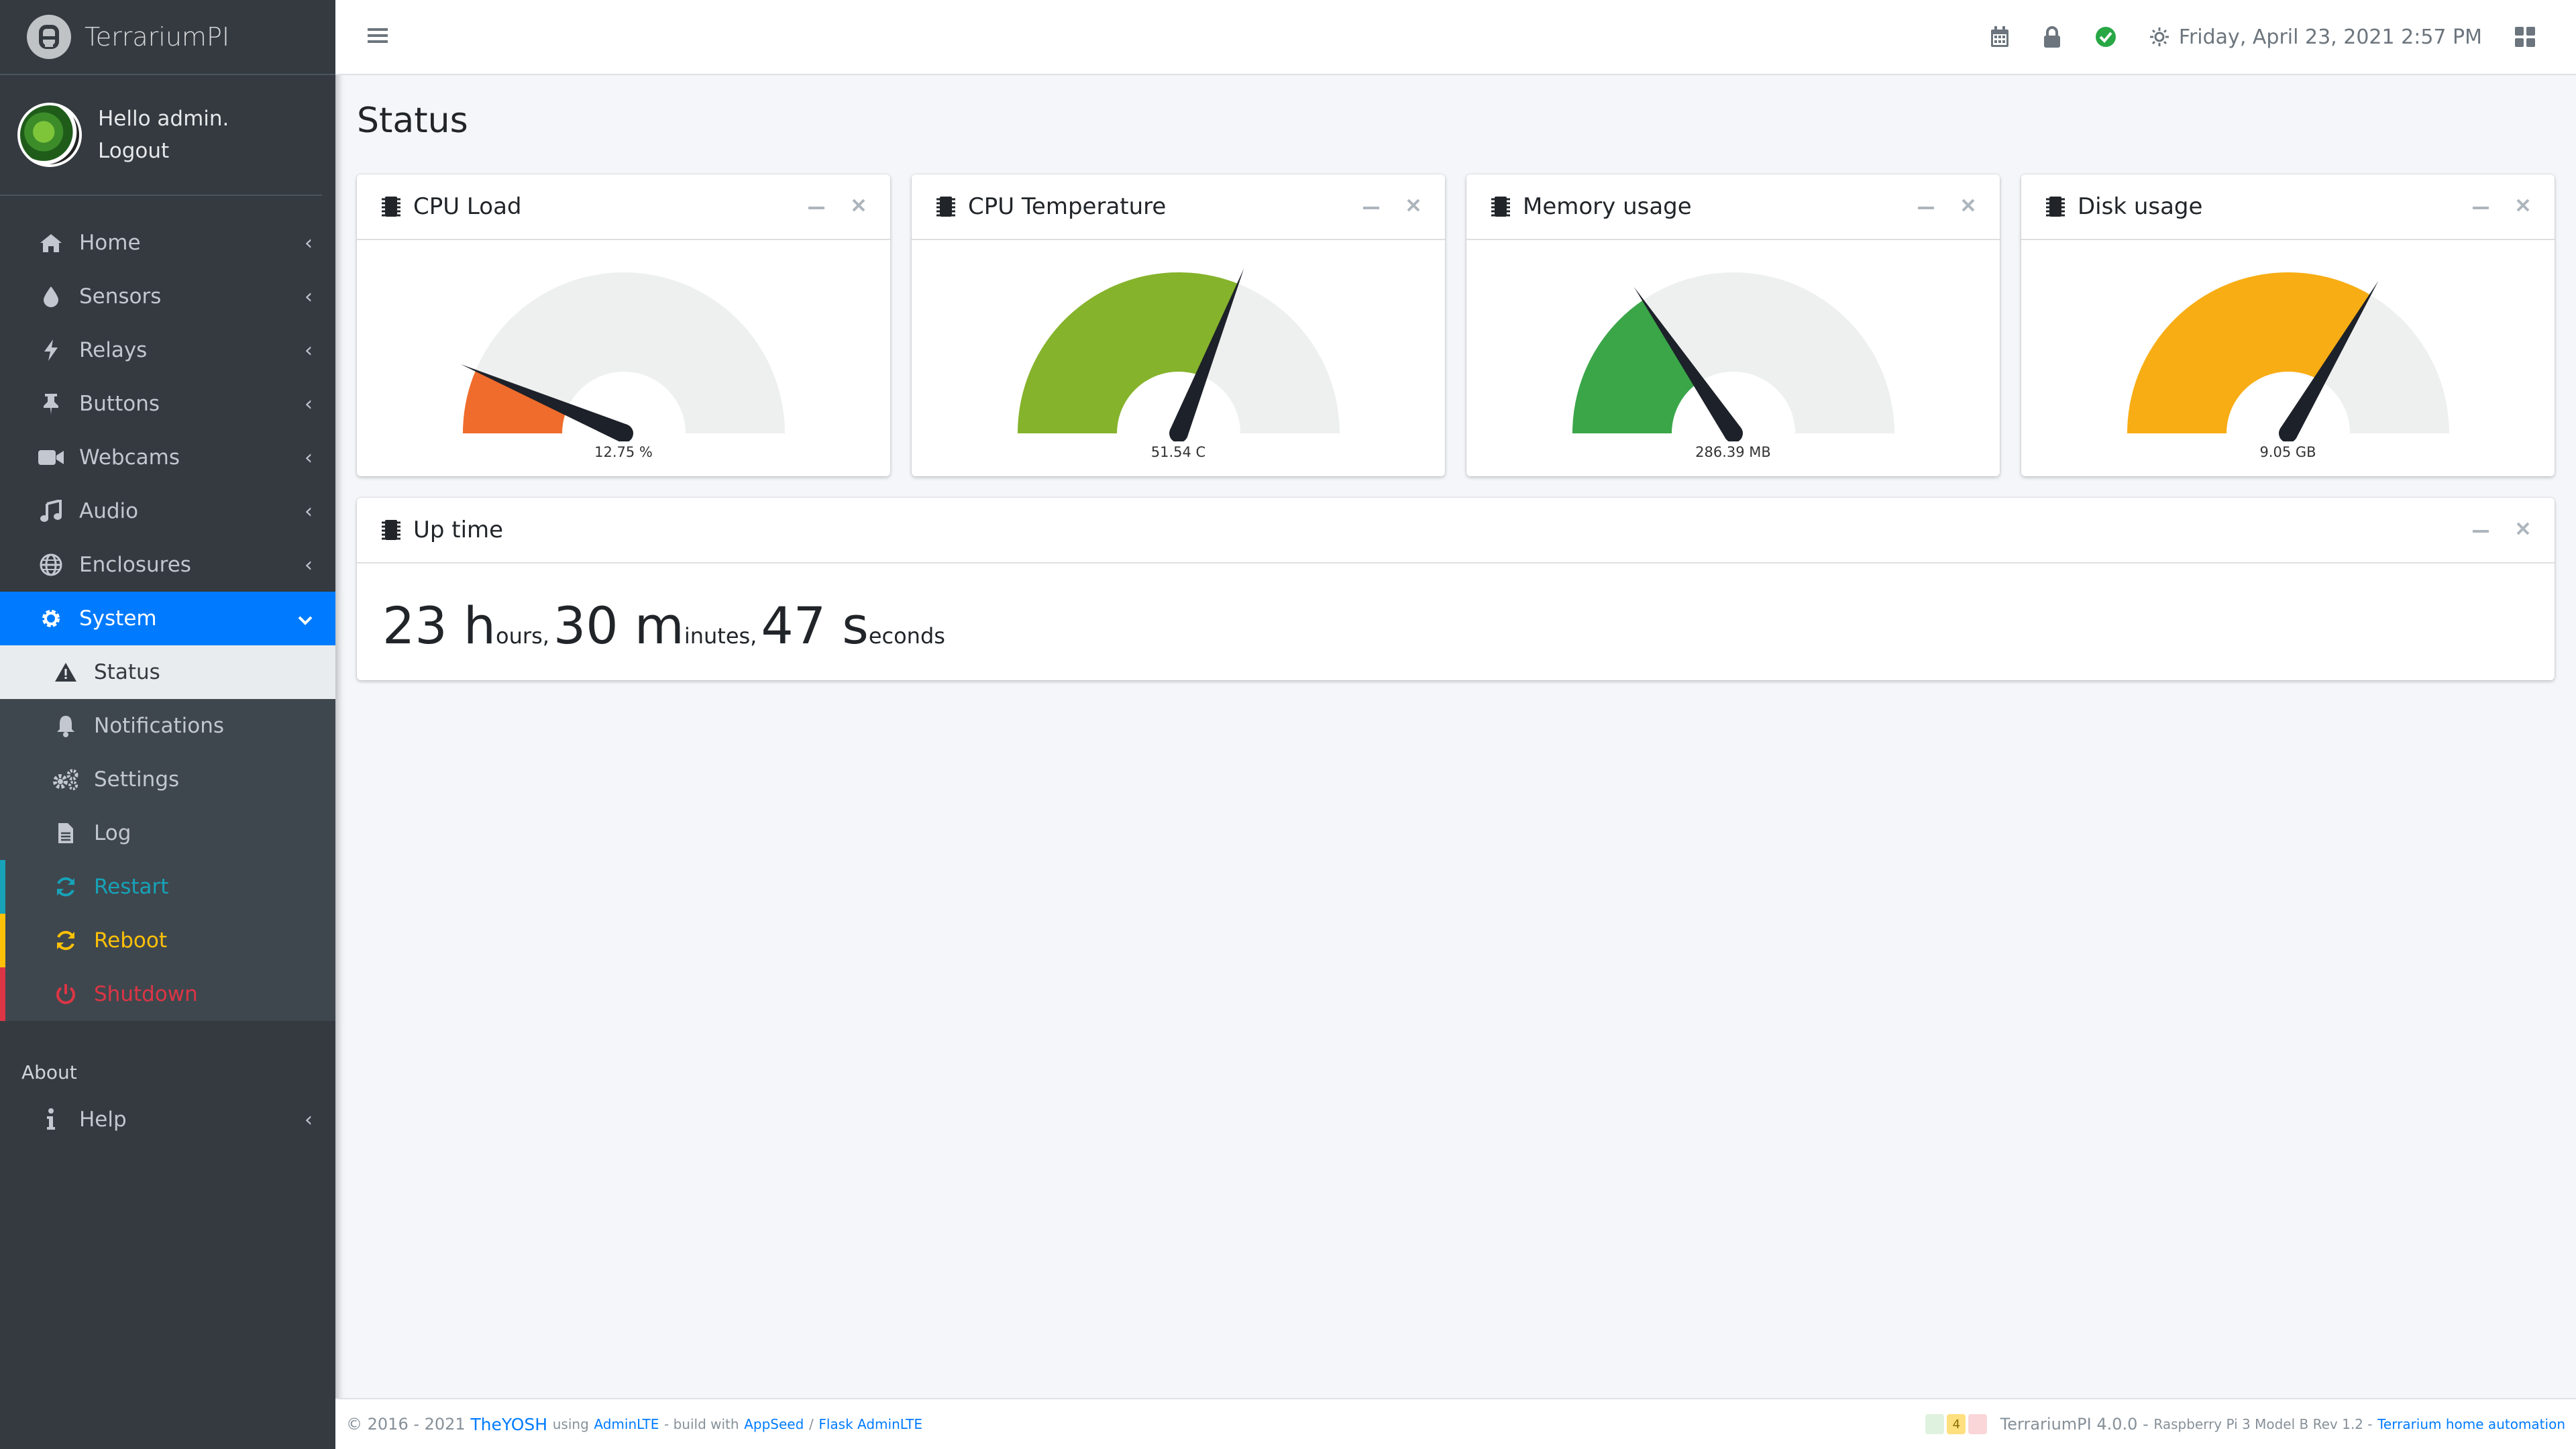 The height and width of the screenshot is (1449, 2576). What do you see at coordinates (439, 625) in the screenshot?
I see `uptime-hours: 23 h` at bounding box center [439, 625].